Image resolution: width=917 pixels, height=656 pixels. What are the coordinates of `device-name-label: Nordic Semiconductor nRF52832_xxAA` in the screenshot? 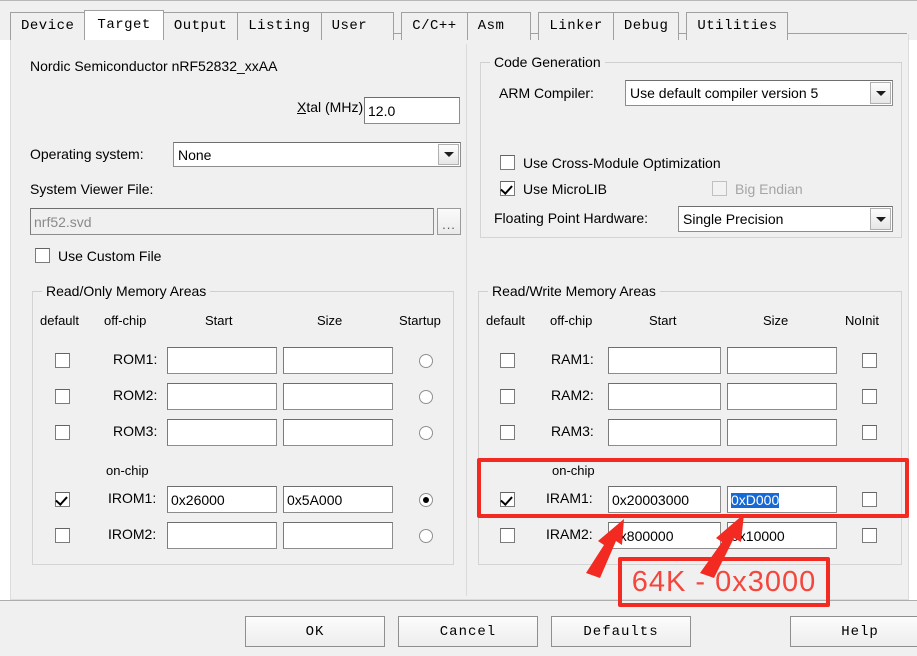 It's located at (154, 66).